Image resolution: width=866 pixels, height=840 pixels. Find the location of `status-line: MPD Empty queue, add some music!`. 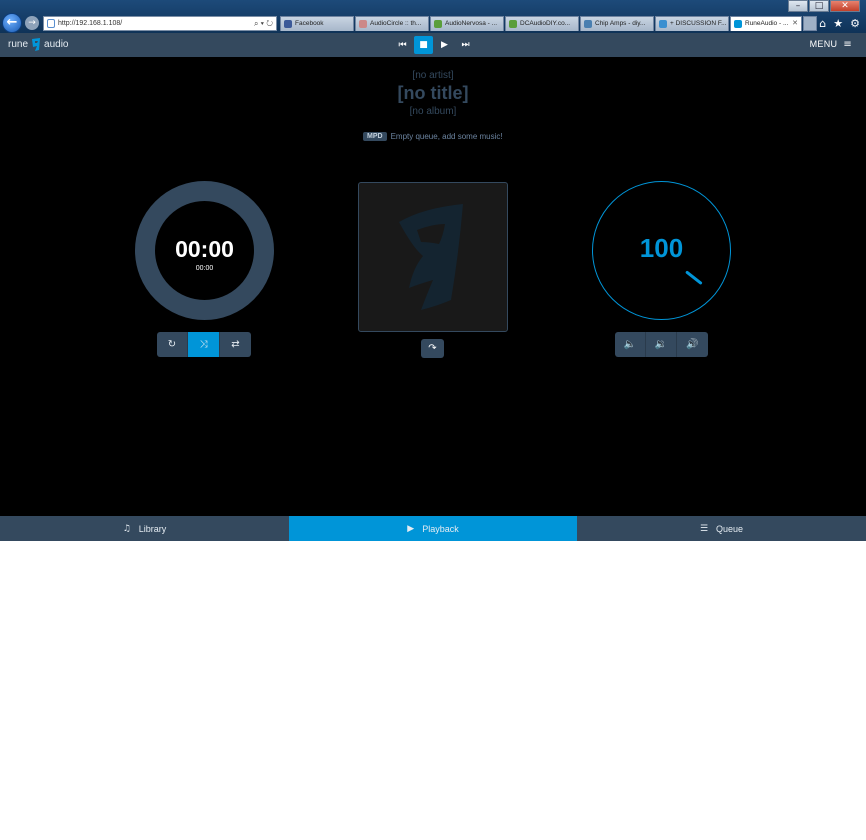

status-line: MPD Empty queue, add some music! is located at coordinates (433, 136).